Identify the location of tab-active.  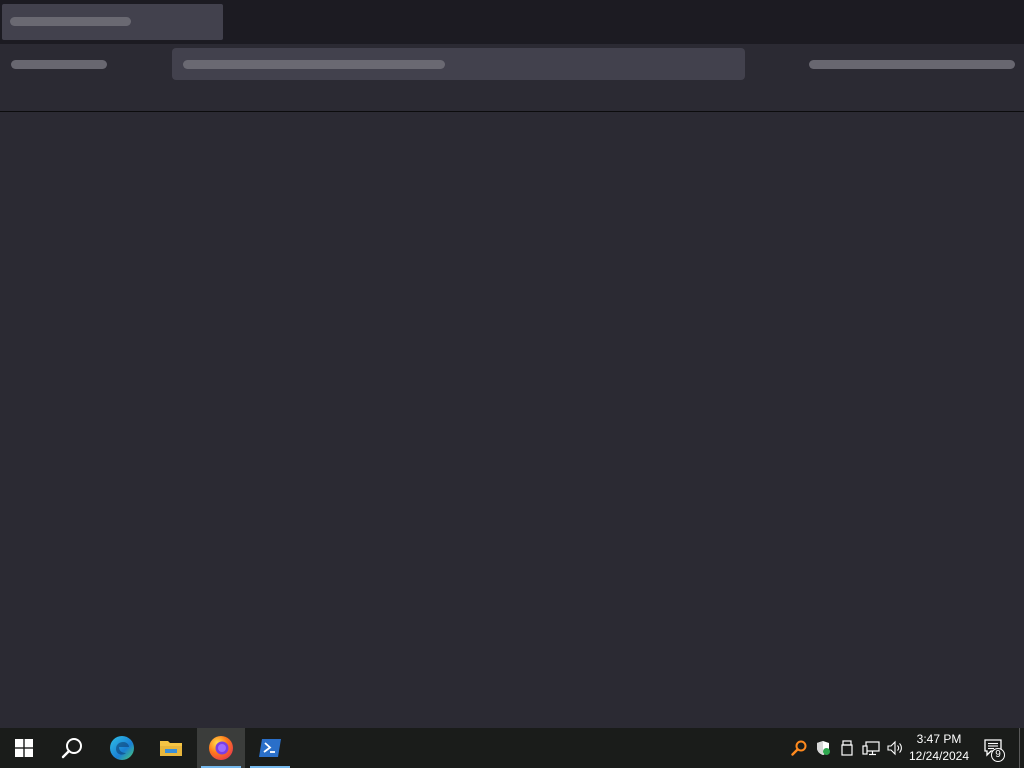
(112, 22).